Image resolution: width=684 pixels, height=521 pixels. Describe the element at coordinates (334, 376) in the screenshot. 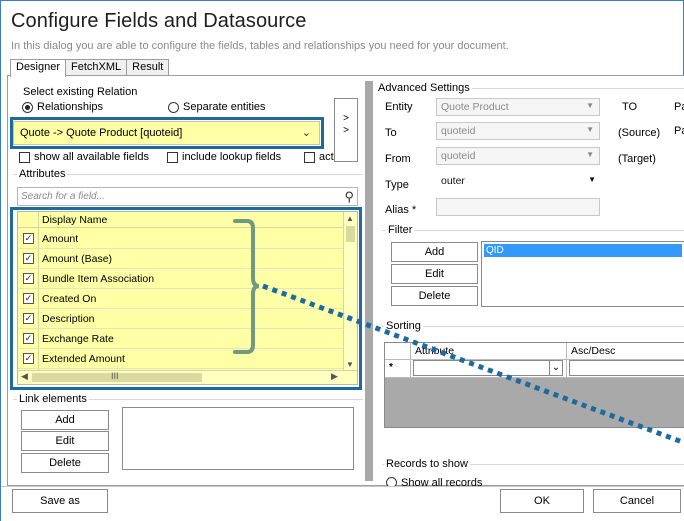

I see `scroll-right-icon: ▶` at that location.